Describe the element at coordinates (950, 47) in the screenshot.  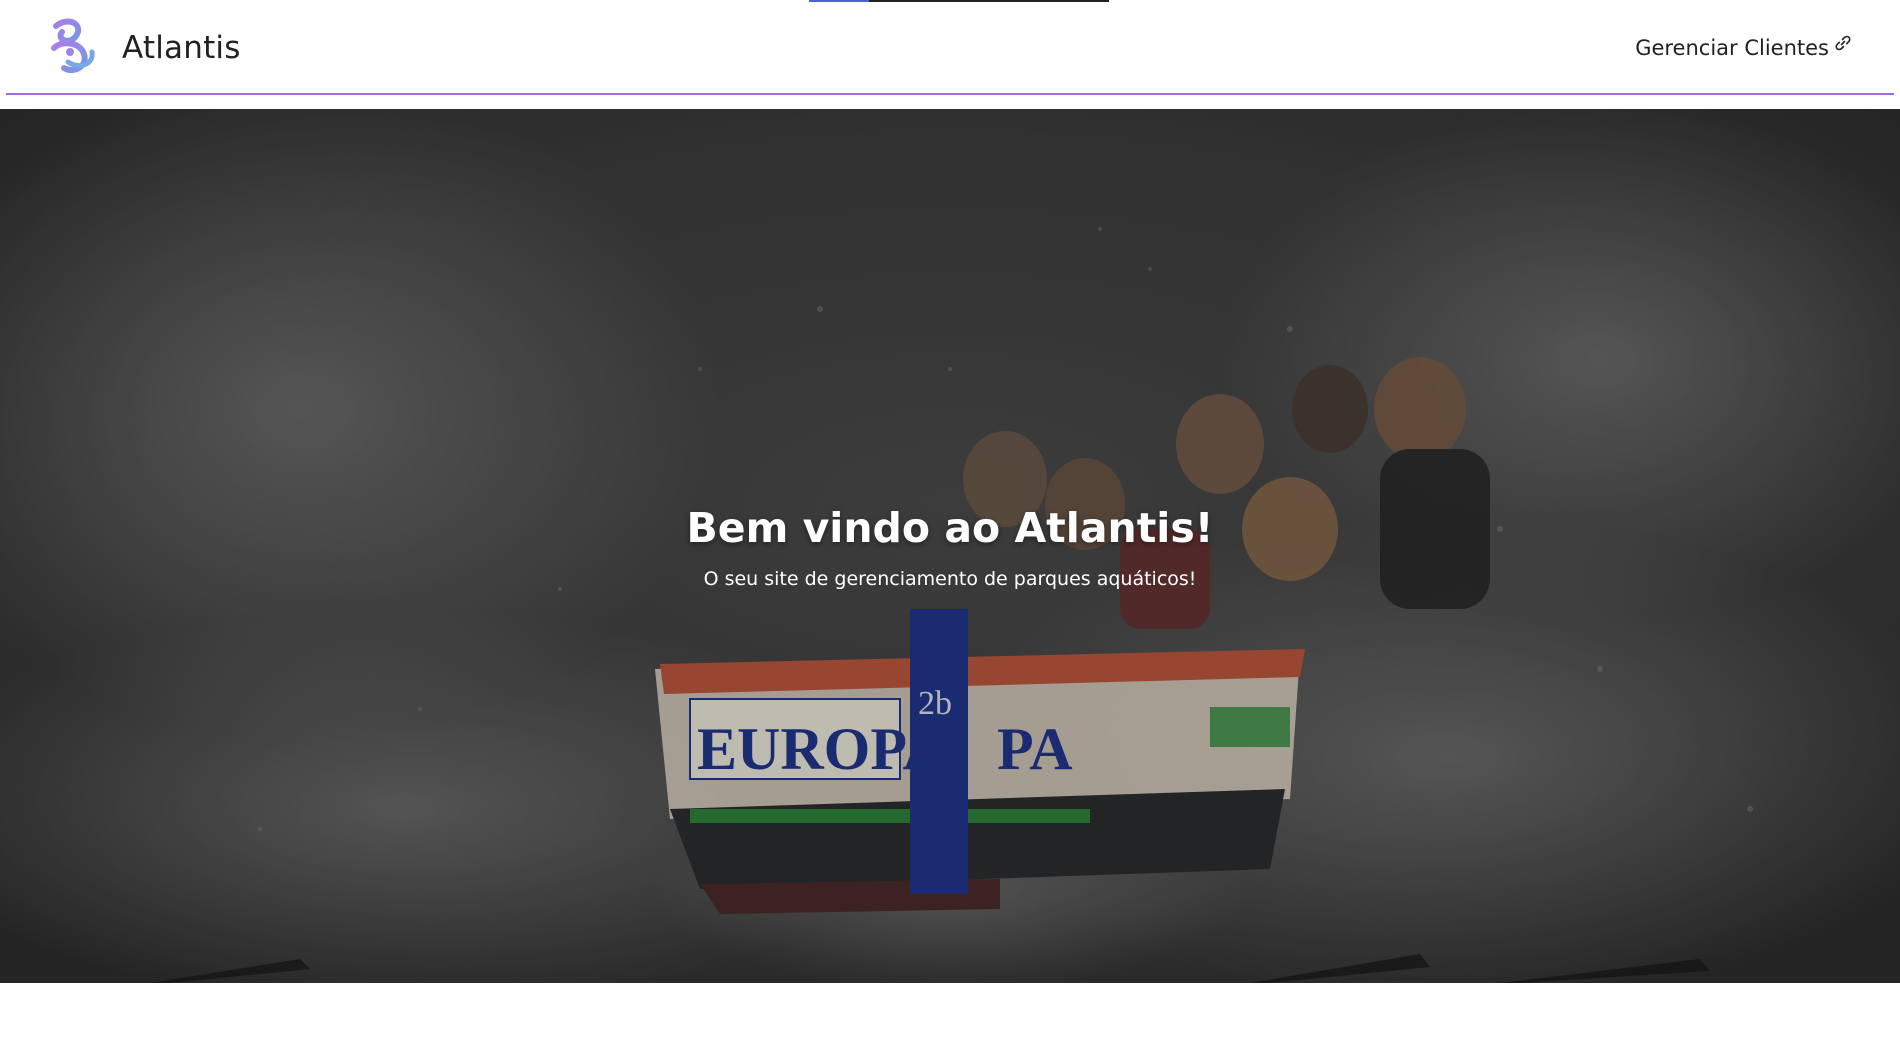
I see `navbar: Atlantis Gerenciar Clientes` at that location.